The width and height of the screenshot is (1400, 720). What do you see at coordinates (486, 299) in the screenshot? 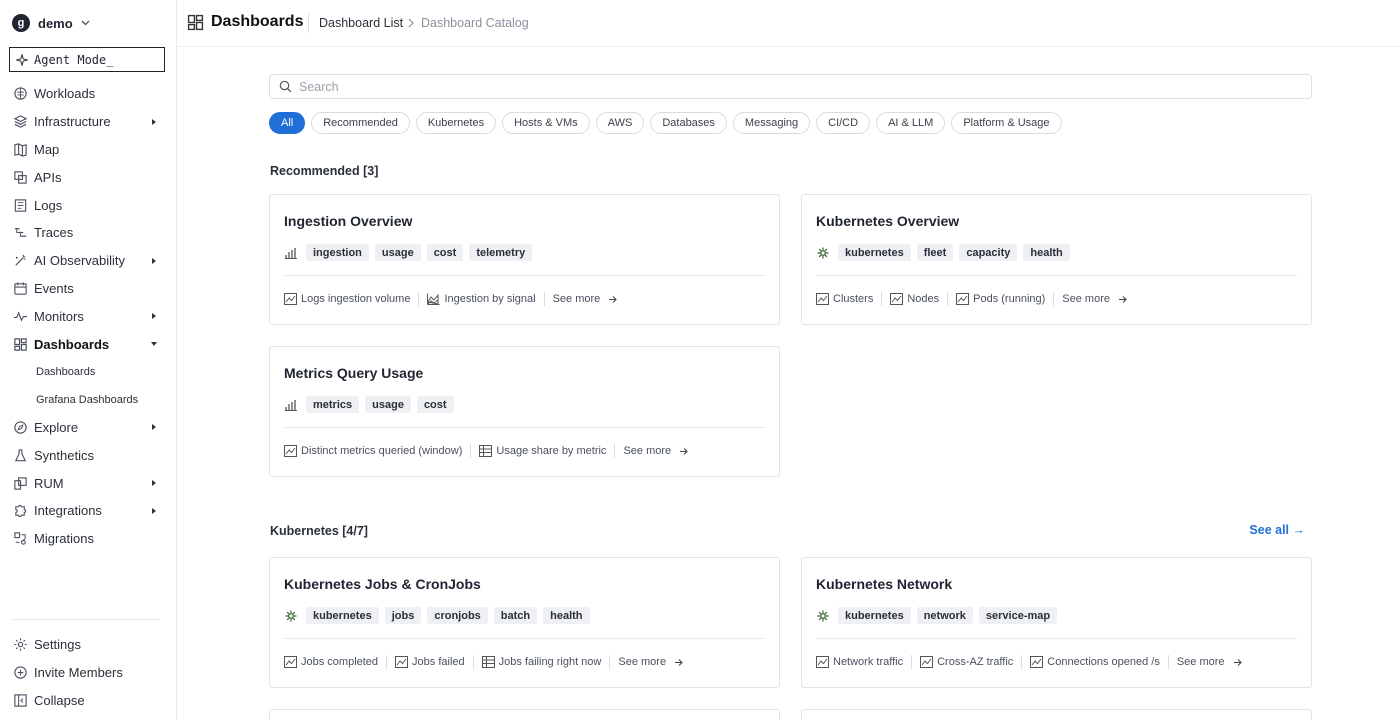
I see `panel-link: Ingestion by signal` at bounding box center [486, 299].